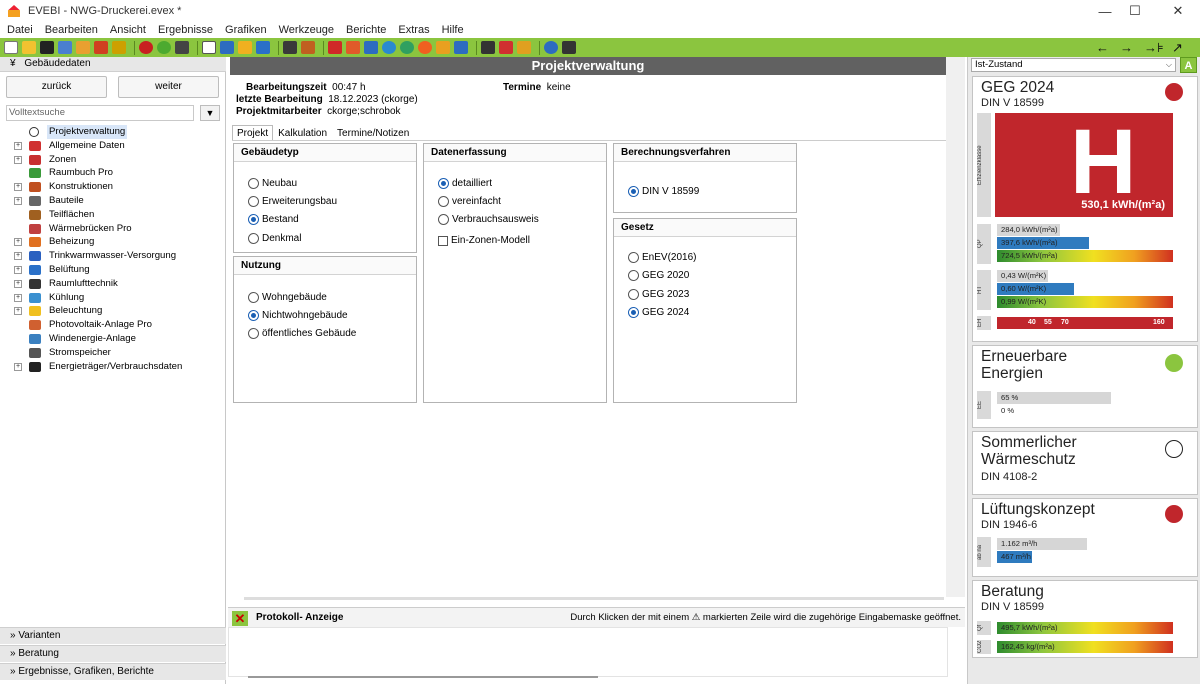  Describe the element at coordinates (117, 284) in the screenshot. I see `tree-item-raumlufttechnik: + Raumlufttechnik` at that location.